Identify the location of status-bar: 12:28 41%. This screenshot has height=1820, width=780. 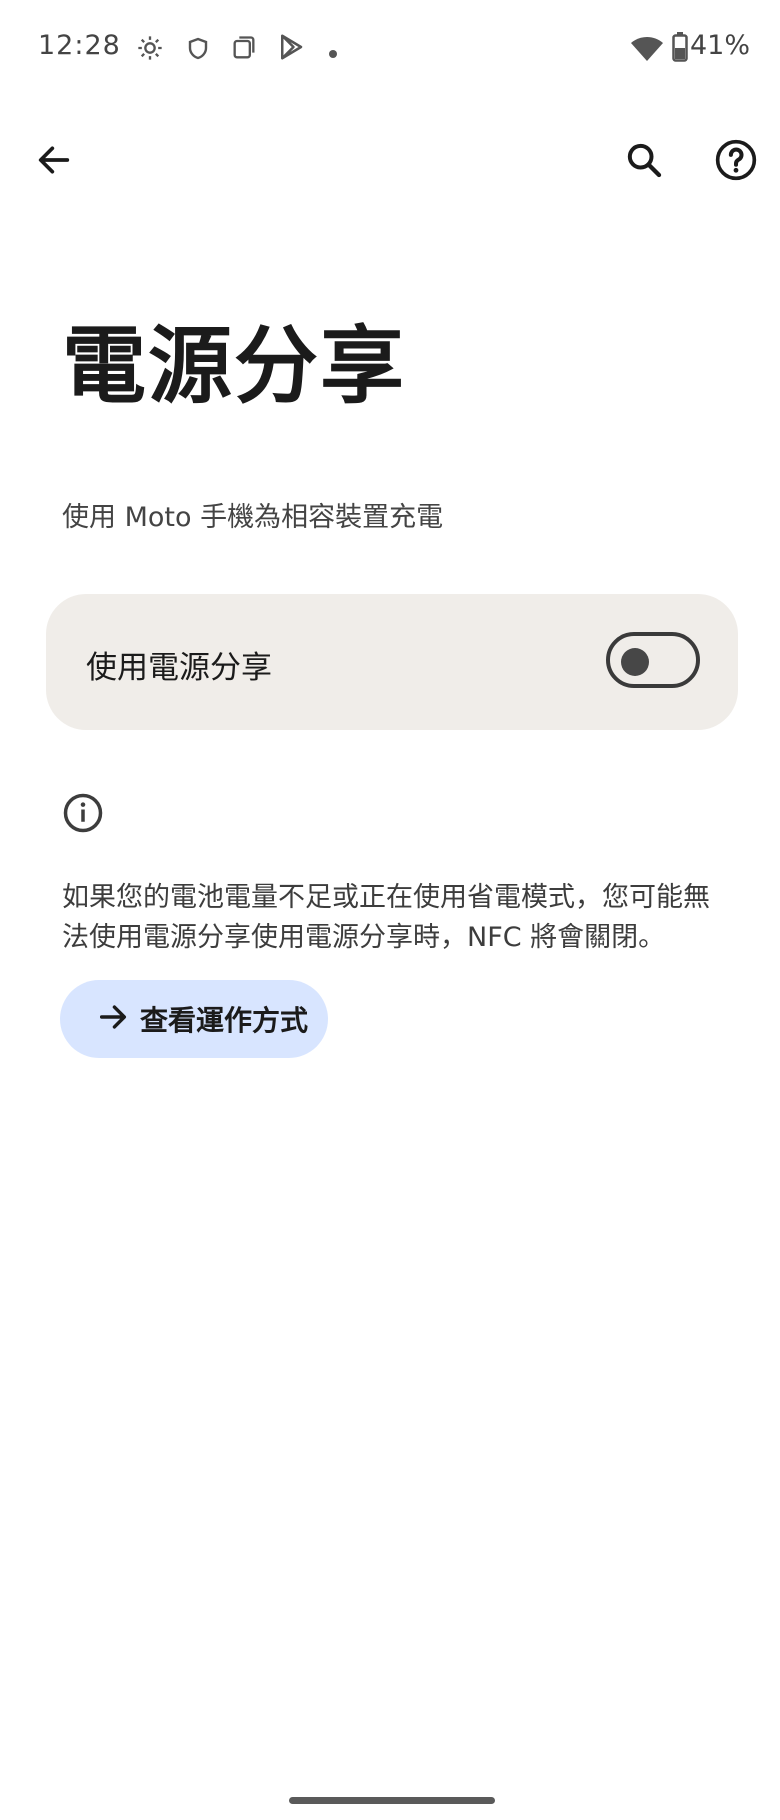
(390, 50).